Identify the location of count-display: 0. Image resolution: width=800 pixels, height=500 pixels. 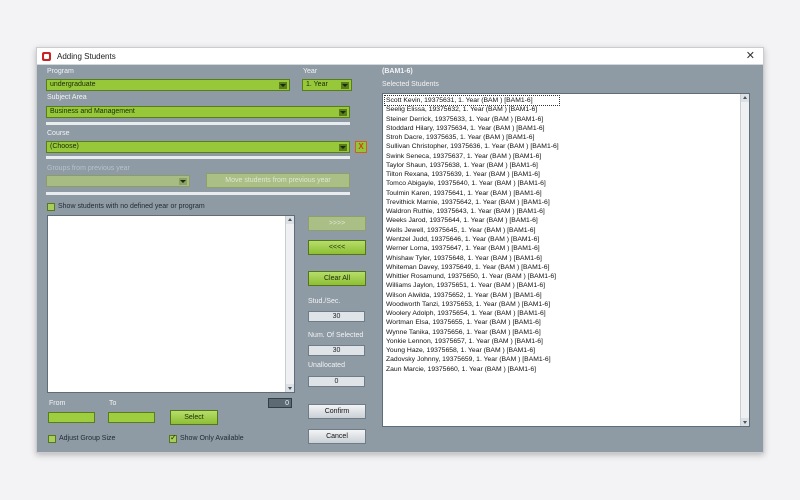
(280, 403).